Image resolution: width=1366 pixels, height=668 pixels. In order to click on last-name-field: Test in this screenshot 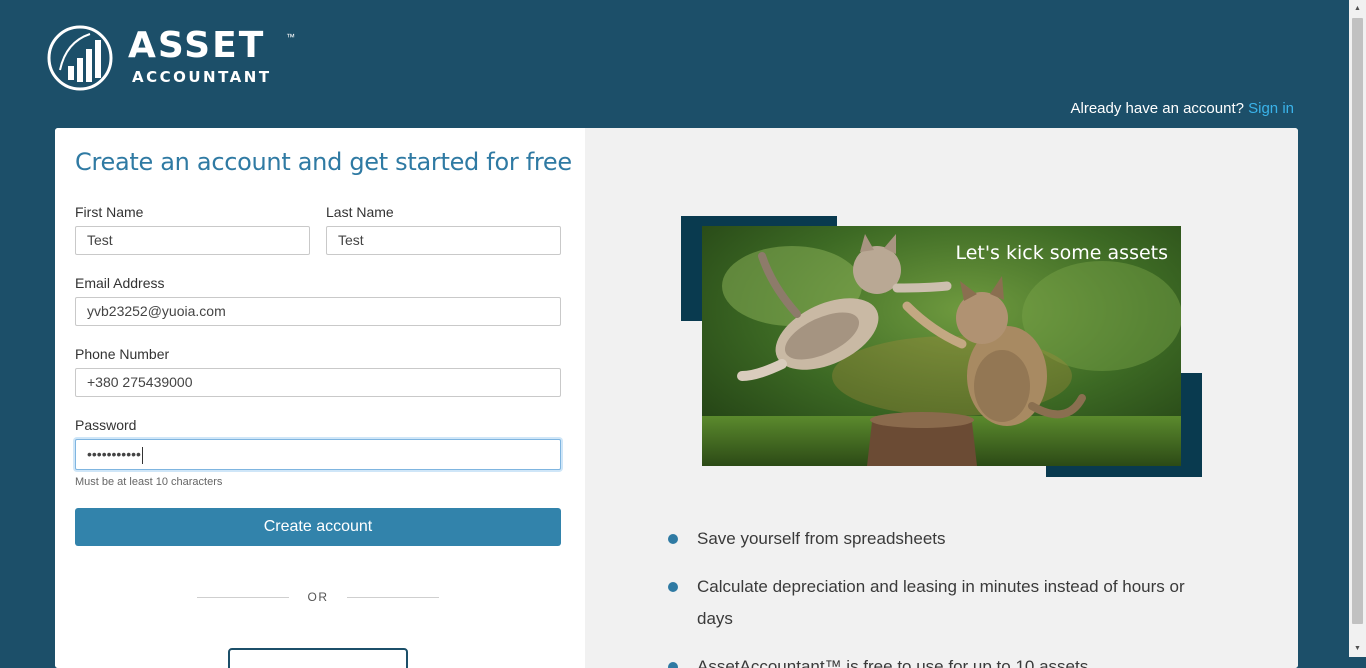, I will do `click(443, 240)`.